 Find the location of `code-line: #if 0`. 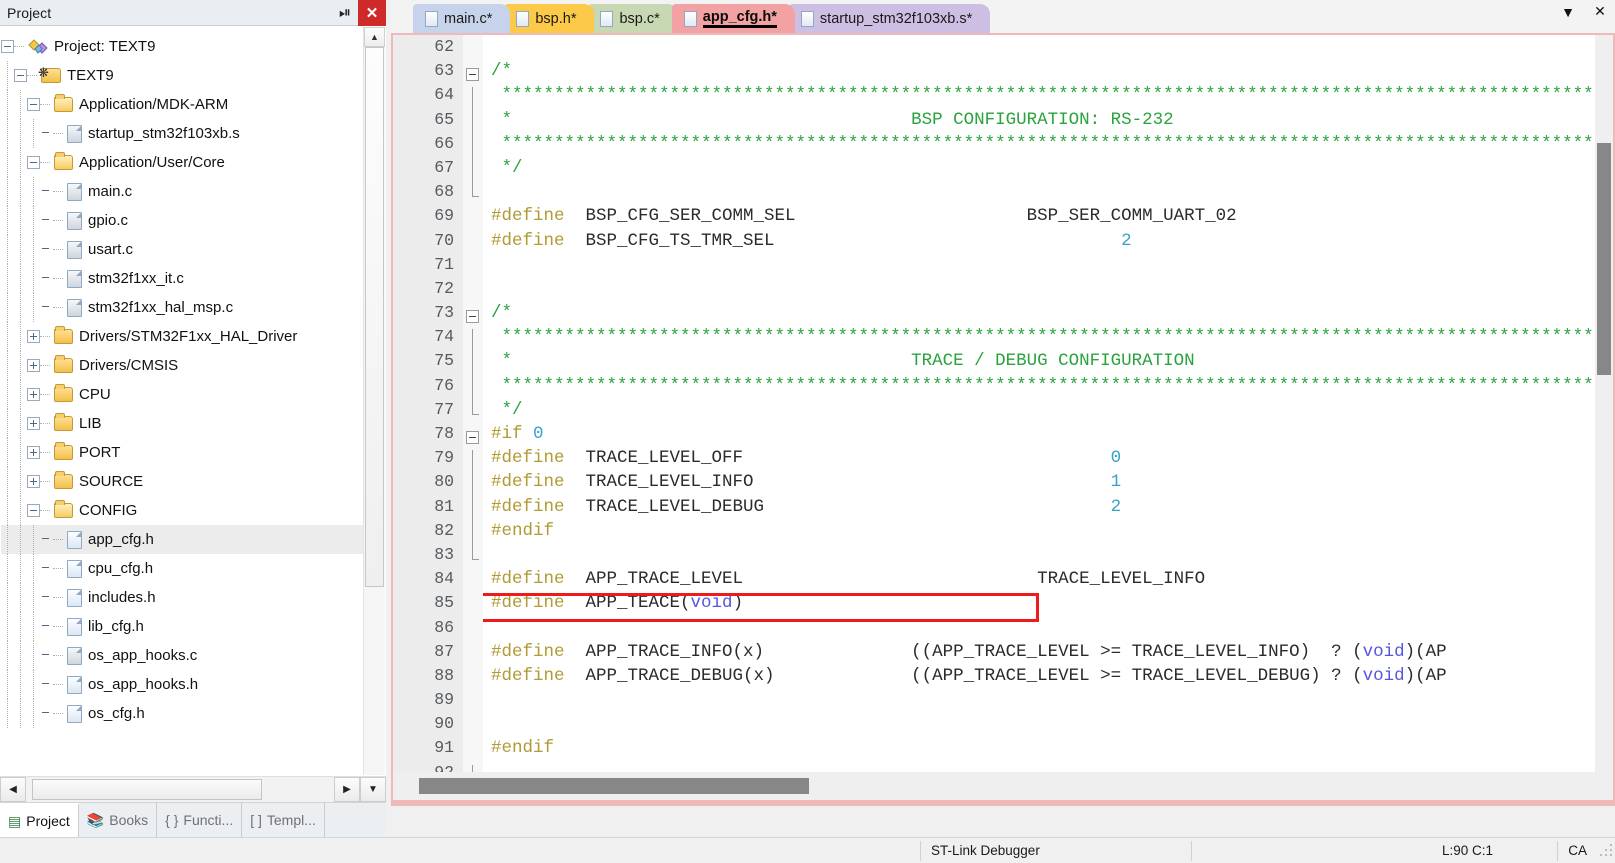

code-line: #if 0 is located at coordinates (1039, 434).